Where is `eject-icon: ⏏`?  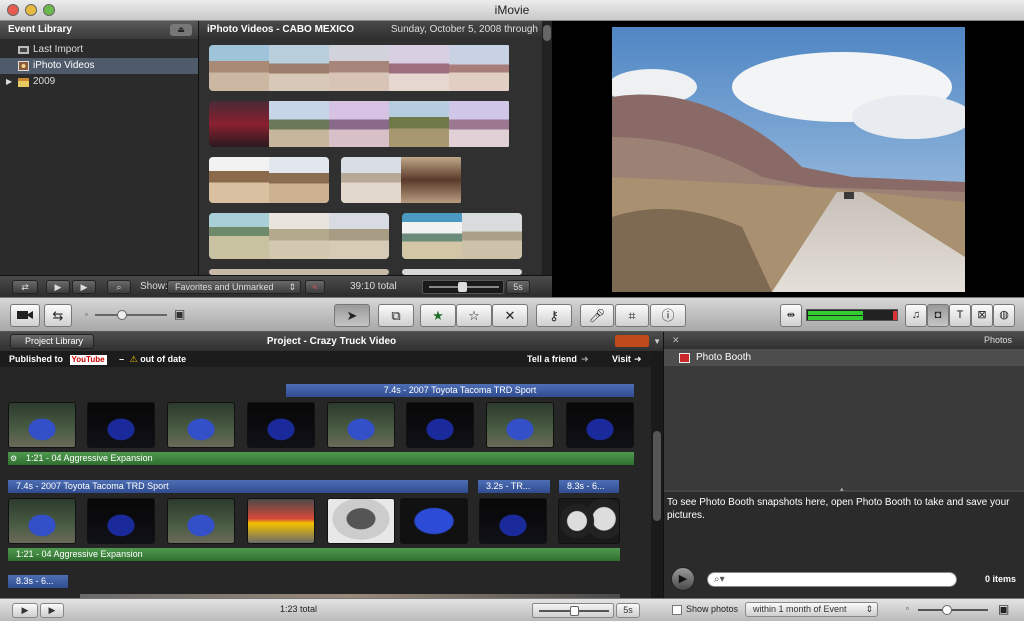 eject-icon: ⏏ is located at coordinates (181, 30).